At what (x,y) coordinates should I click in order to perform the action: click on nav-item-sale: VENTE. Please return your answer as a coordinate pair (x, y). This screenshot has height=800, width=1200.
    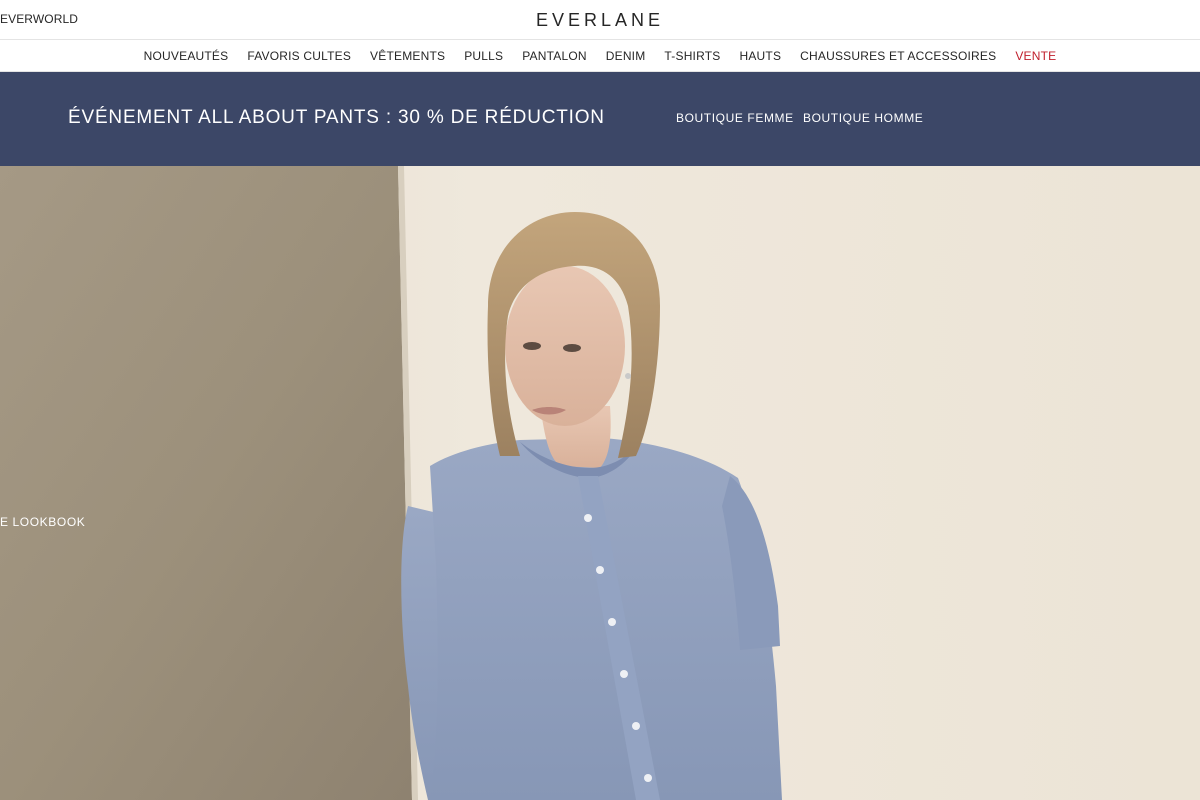
    Looking at the image, I should click on (1036, 56).